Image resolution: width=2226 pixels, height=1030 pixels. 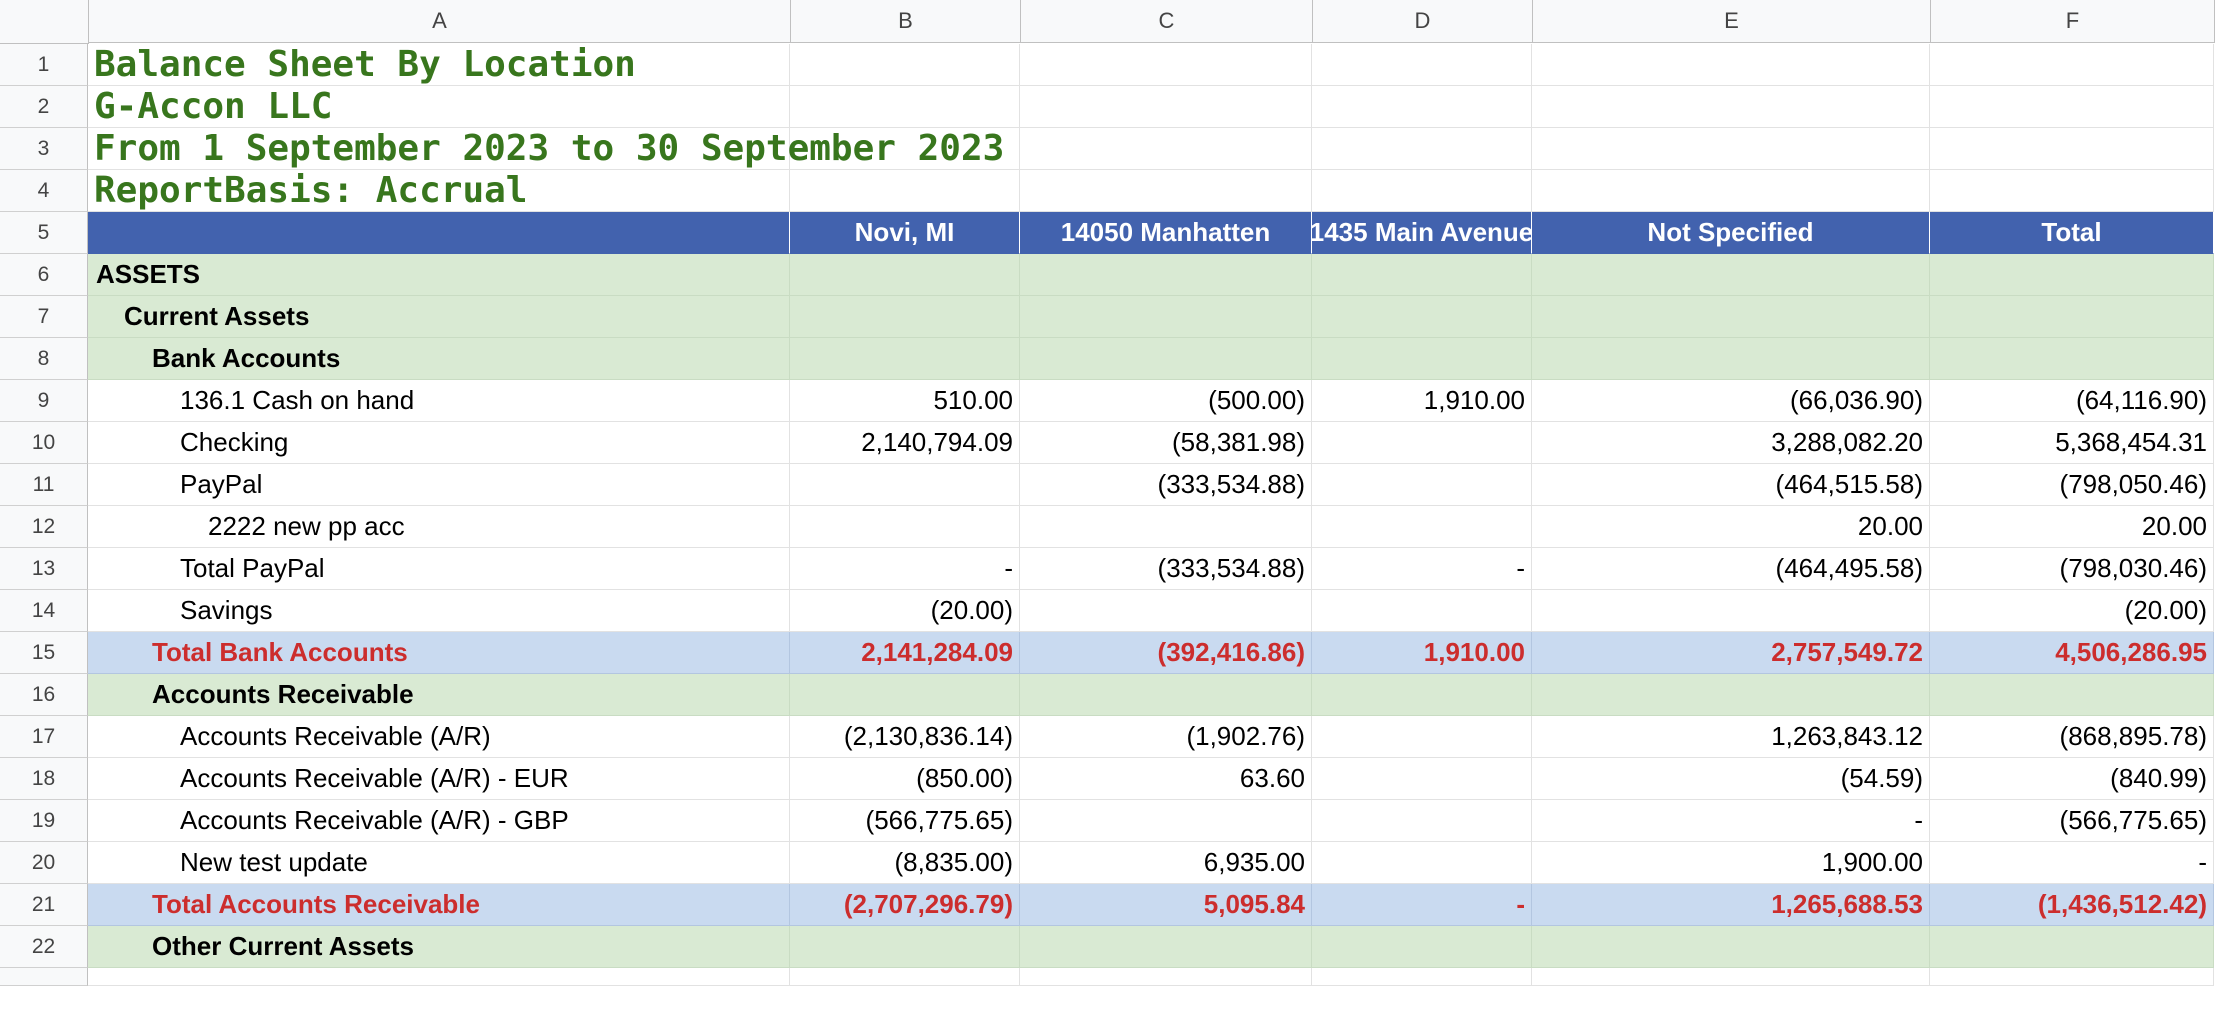 What do you see at coordinates (2073, 21) in the screenshot?
I see `column-header-f: F` at bounding box center [2073, 21].